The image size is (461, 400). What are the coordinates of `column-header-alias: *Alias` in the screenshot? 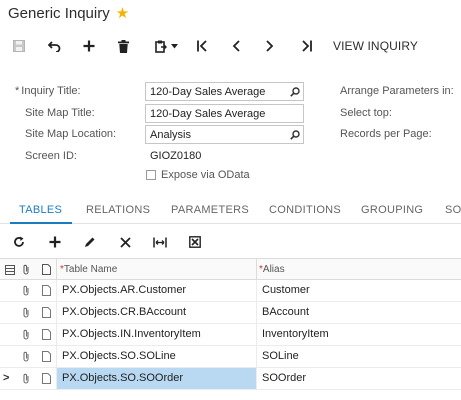 It's located at (272, 269).